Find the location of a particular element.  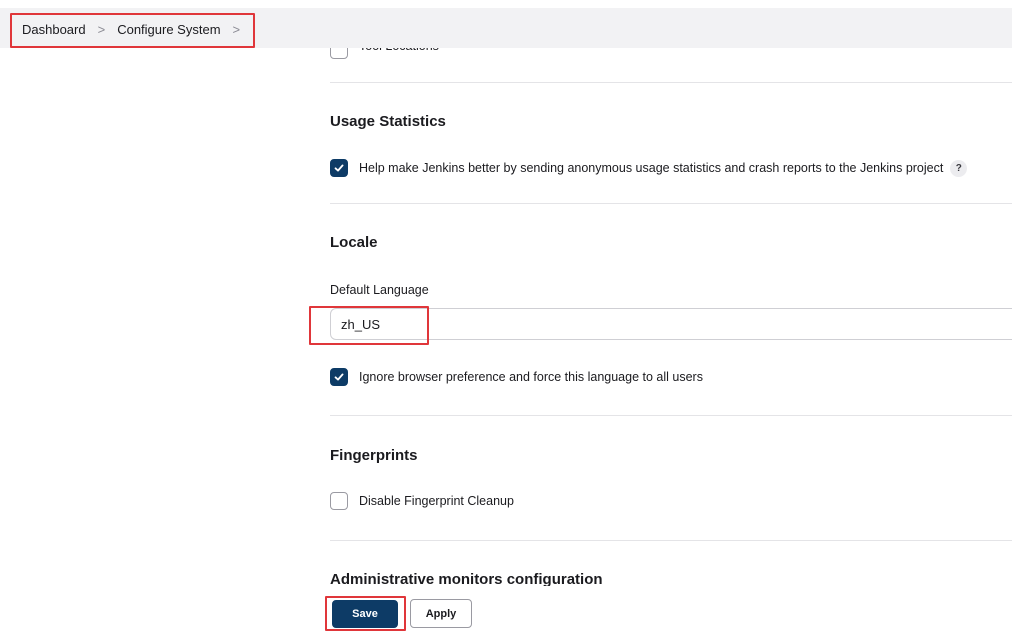

bottom-app-bar is located at coordinates (506, 609).